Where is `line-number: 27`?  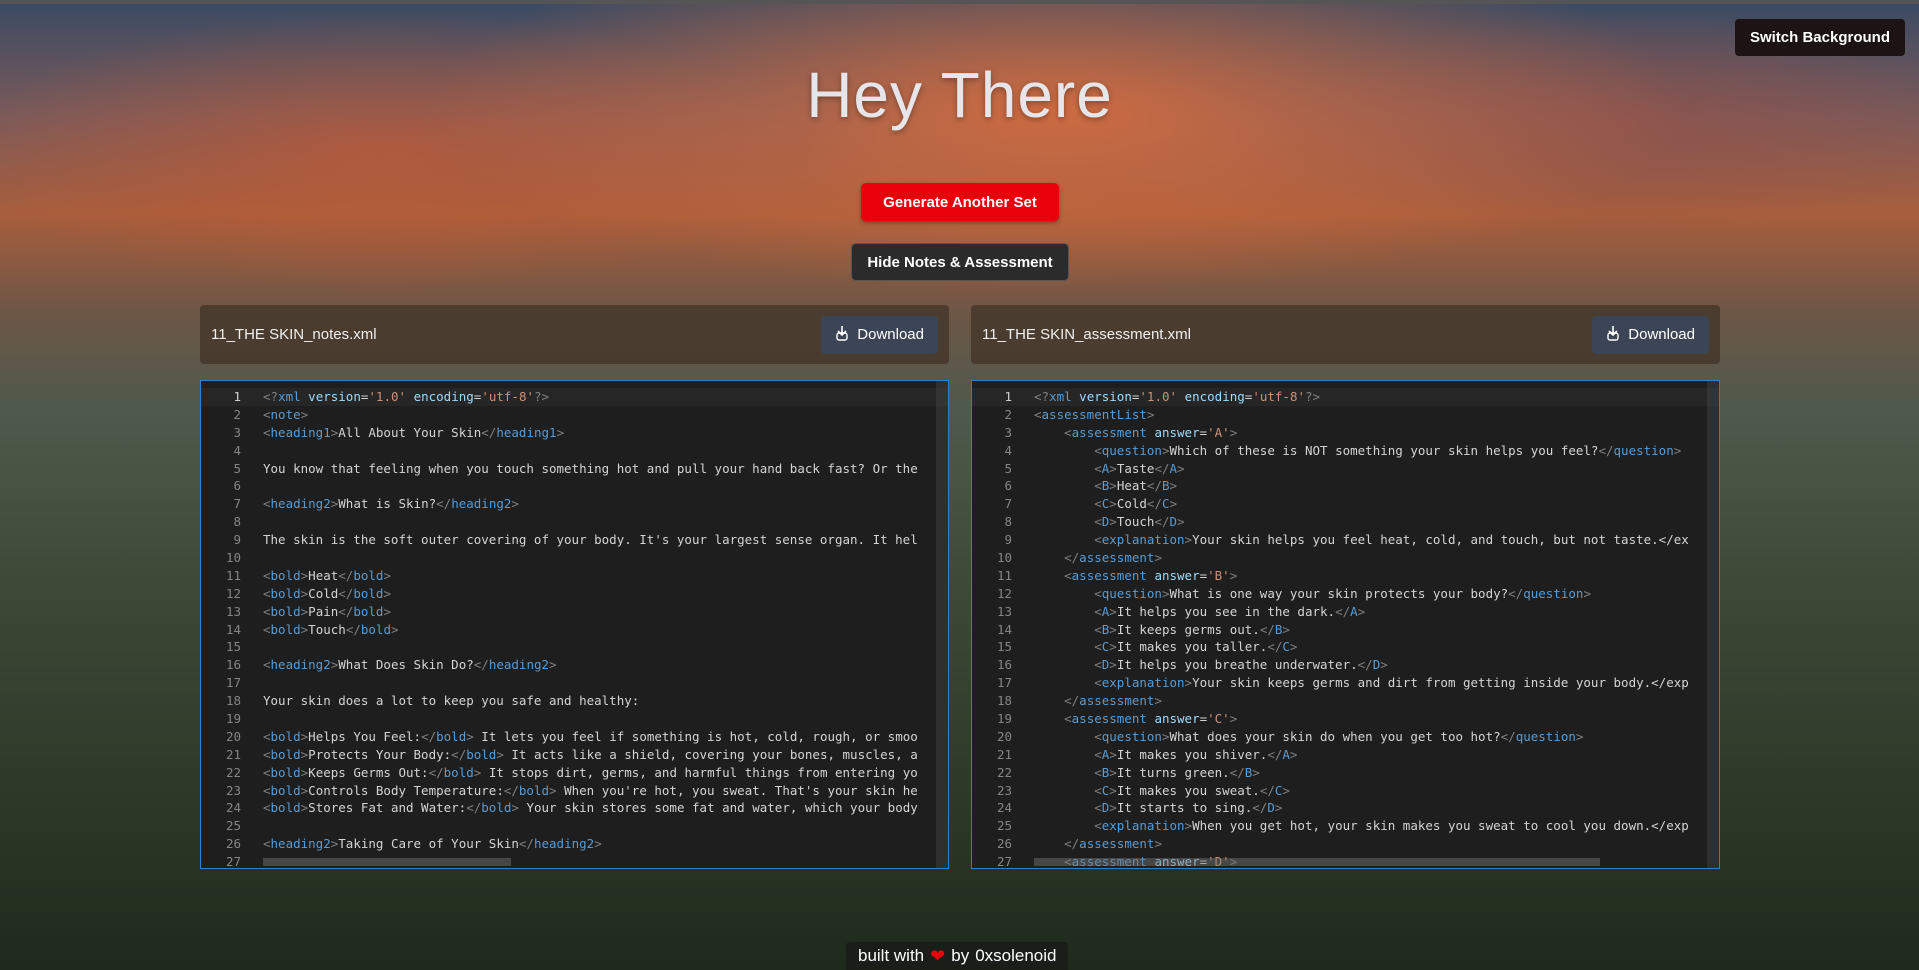
line-number: 27 is located at coordinates (233, 861).